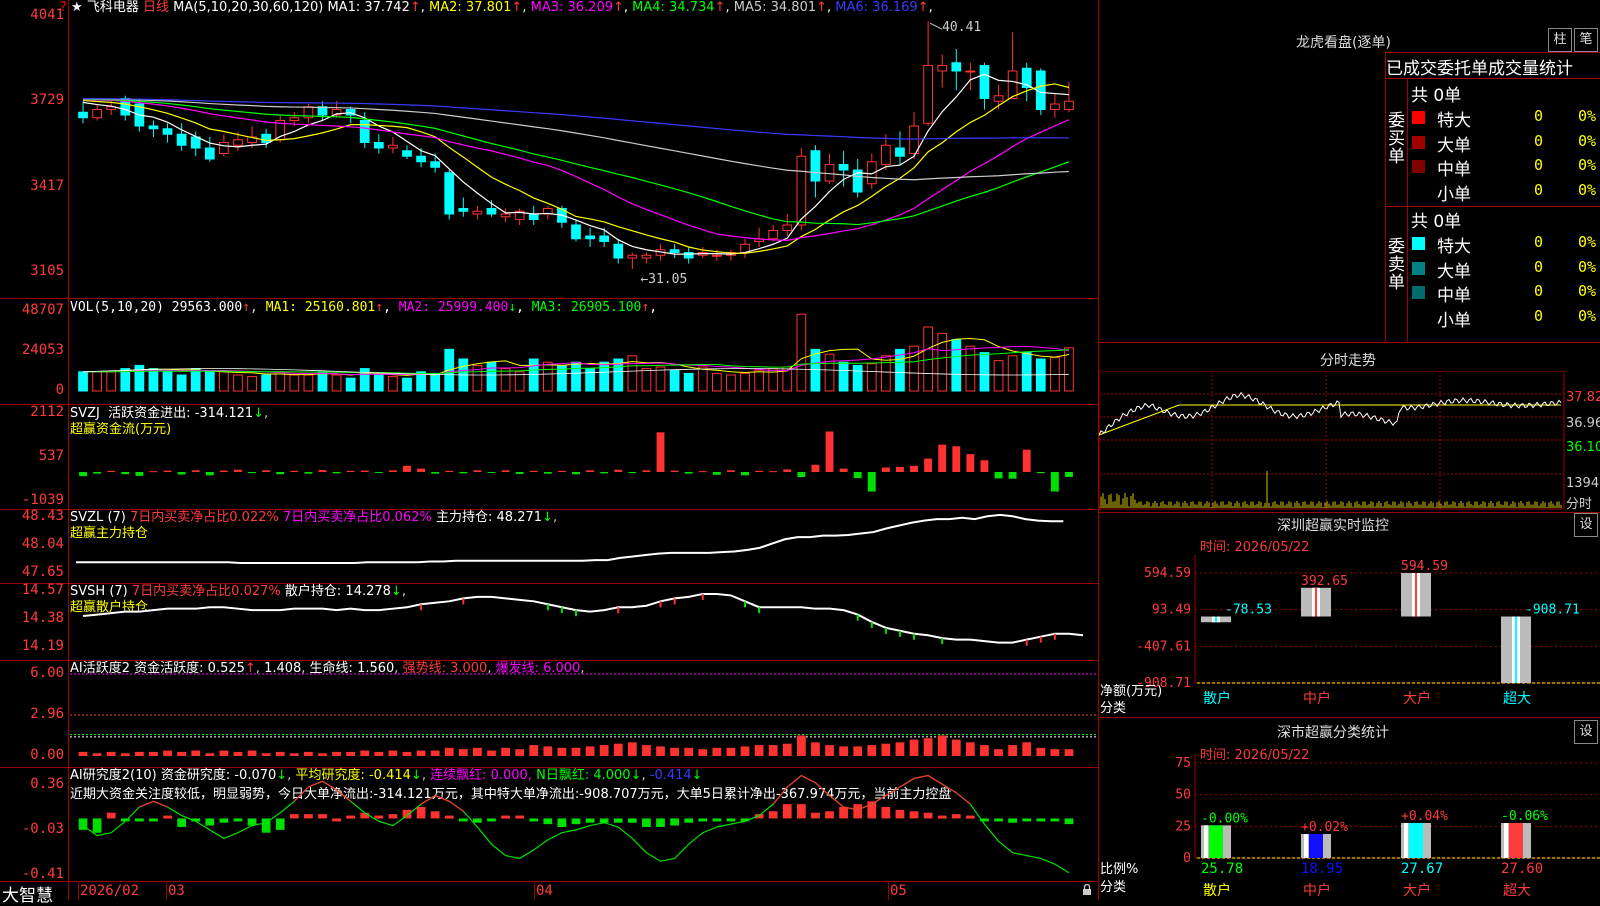  Describe the element at coordinates (584, 351) in the screenshot. I see `volume-chart` at that location.